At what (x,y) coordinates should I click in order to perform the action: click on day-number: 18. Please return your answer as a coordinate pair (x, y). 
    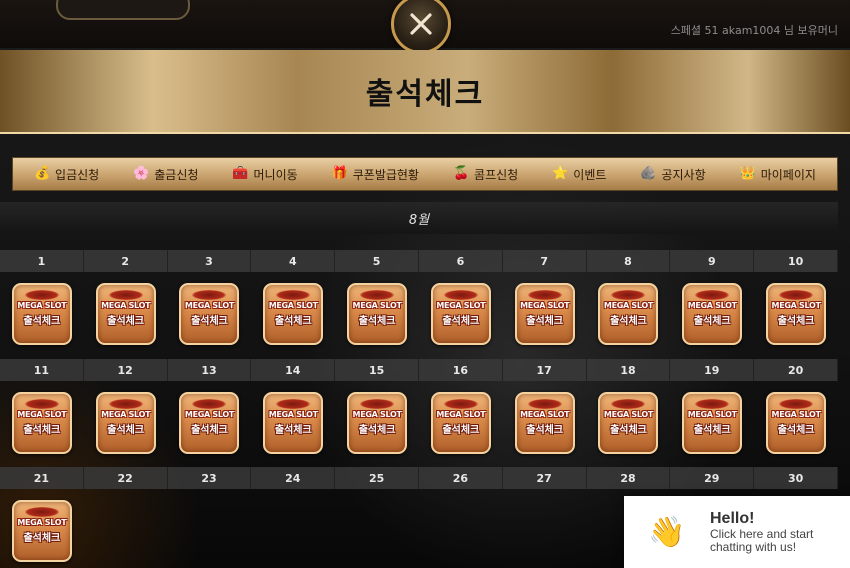
    Looking at the image, I should click on (628, 370).